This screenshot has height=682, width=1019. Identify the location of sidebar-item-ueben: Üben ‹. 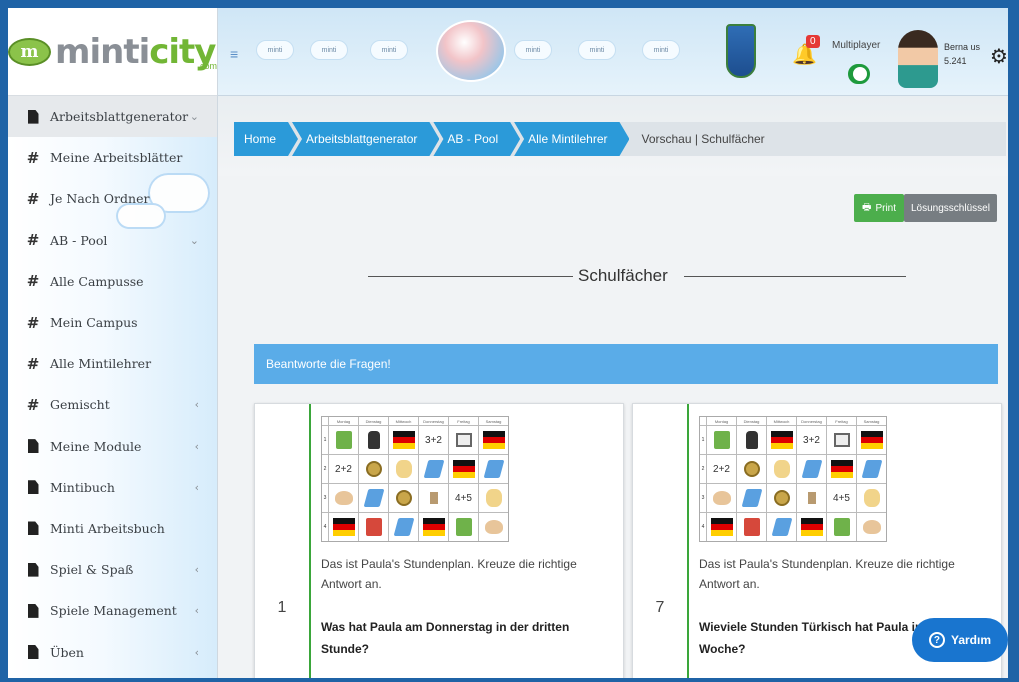
(112, 651).